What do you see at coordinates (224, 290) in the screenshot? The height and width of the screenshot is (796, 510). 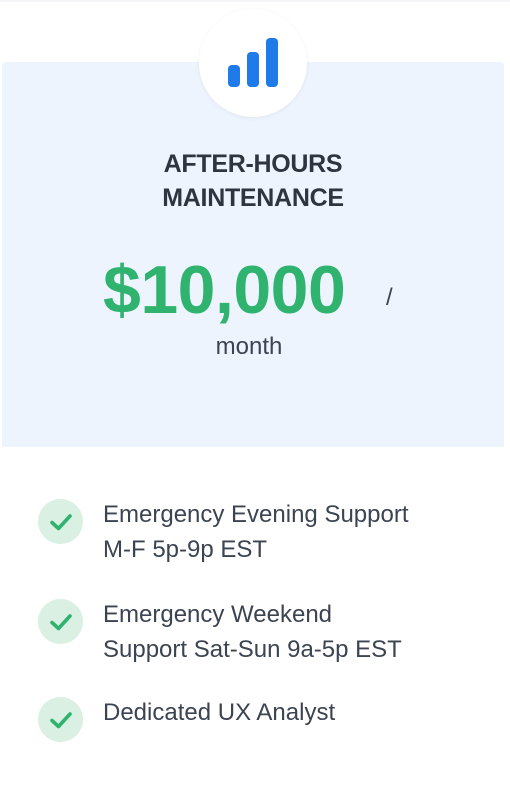 I see `plan-price: $10,000` at bounding box center [224, 290].